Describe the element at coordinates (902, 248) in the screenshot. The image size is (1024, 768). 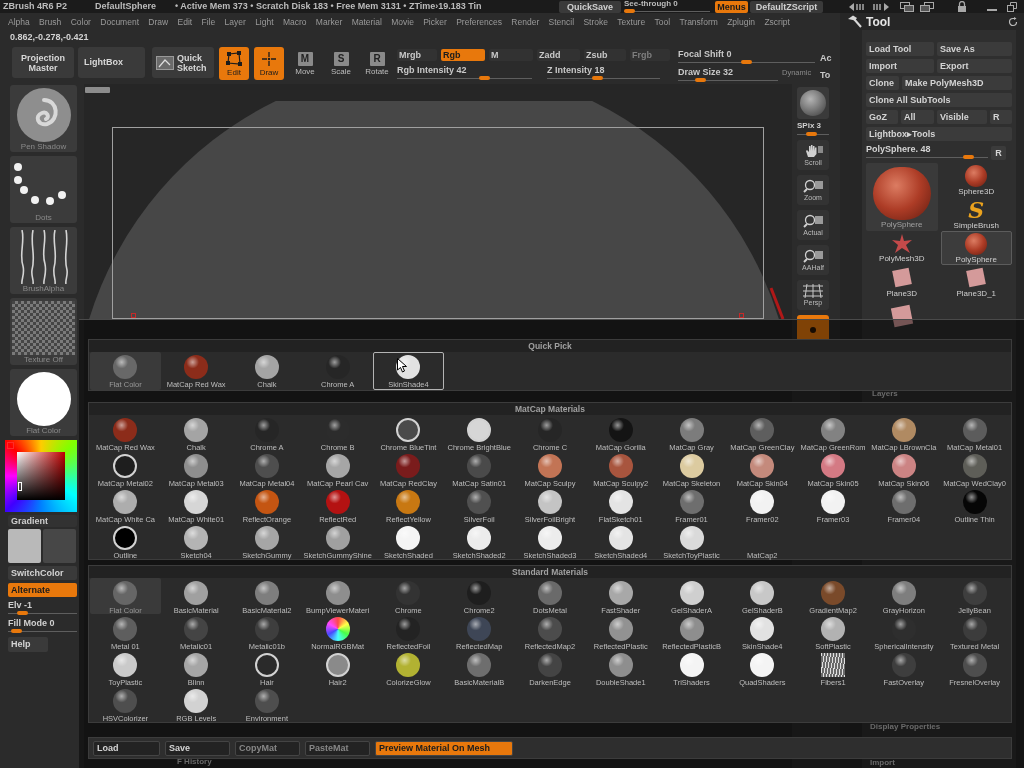
I see `tool-thumbnail: PolyMesh3D` at that location.